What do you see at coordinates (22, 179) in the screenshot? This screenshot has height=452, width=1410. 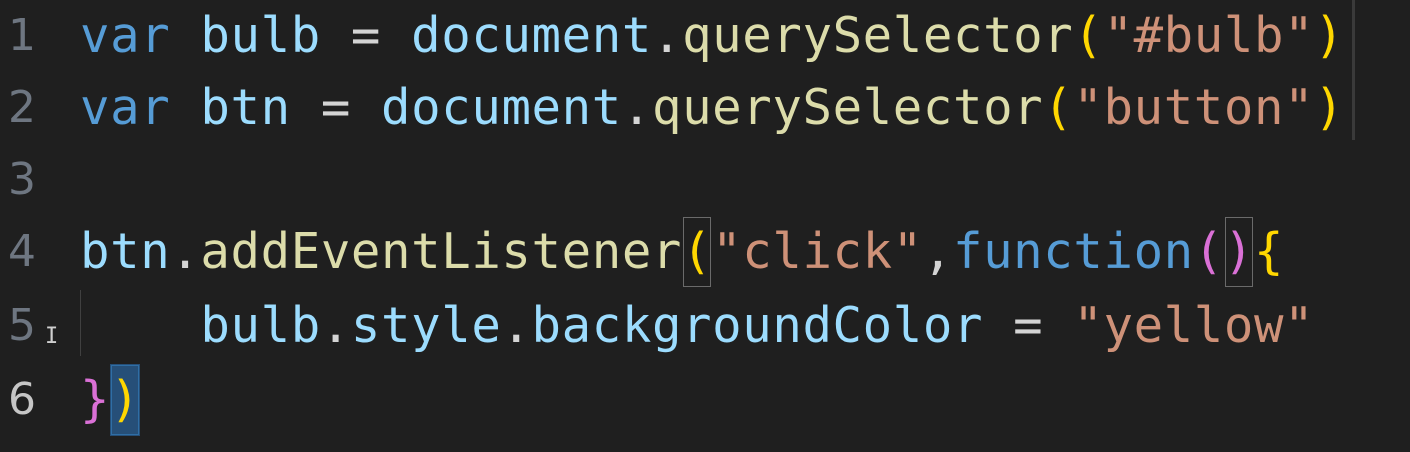 I see `line-number: 3` at bounding box center [22, 179].